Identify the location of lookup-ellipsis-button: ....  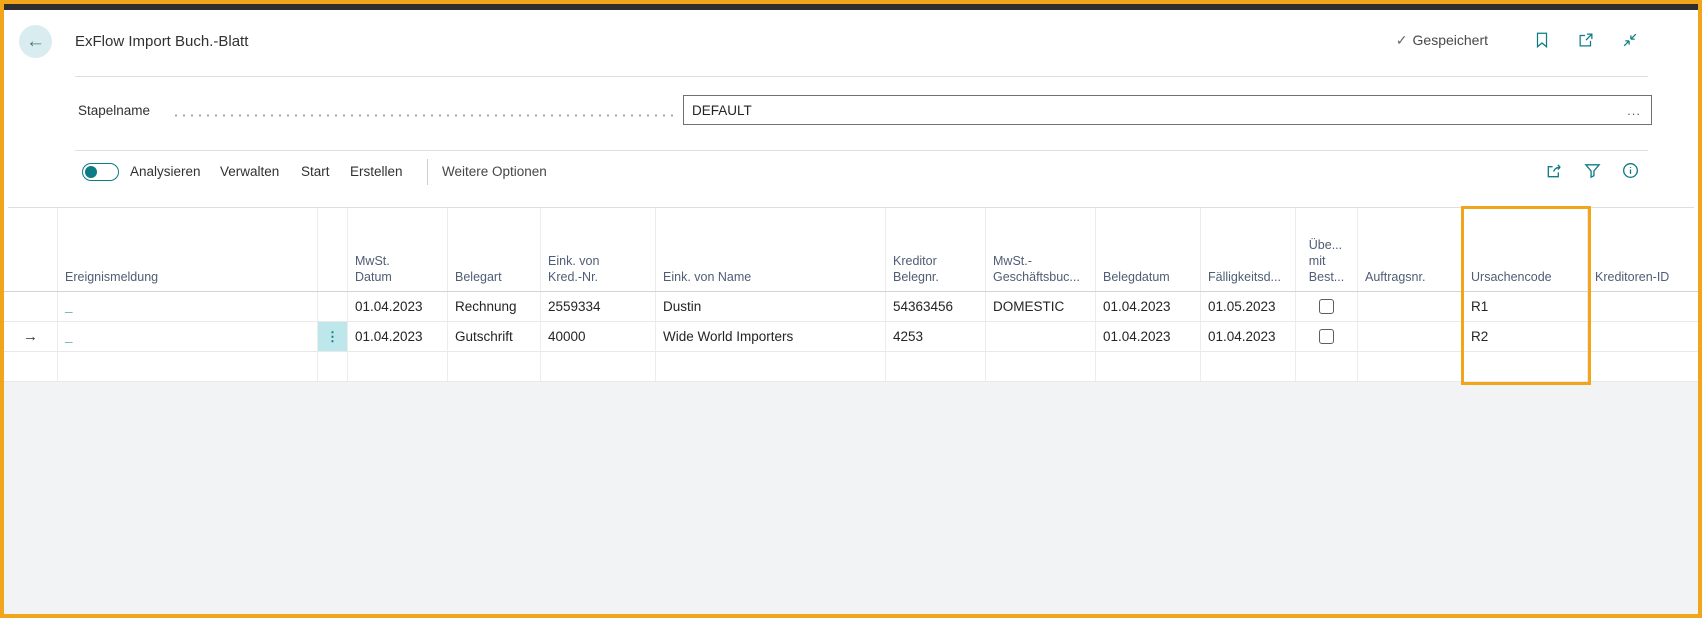
(1634, 110).